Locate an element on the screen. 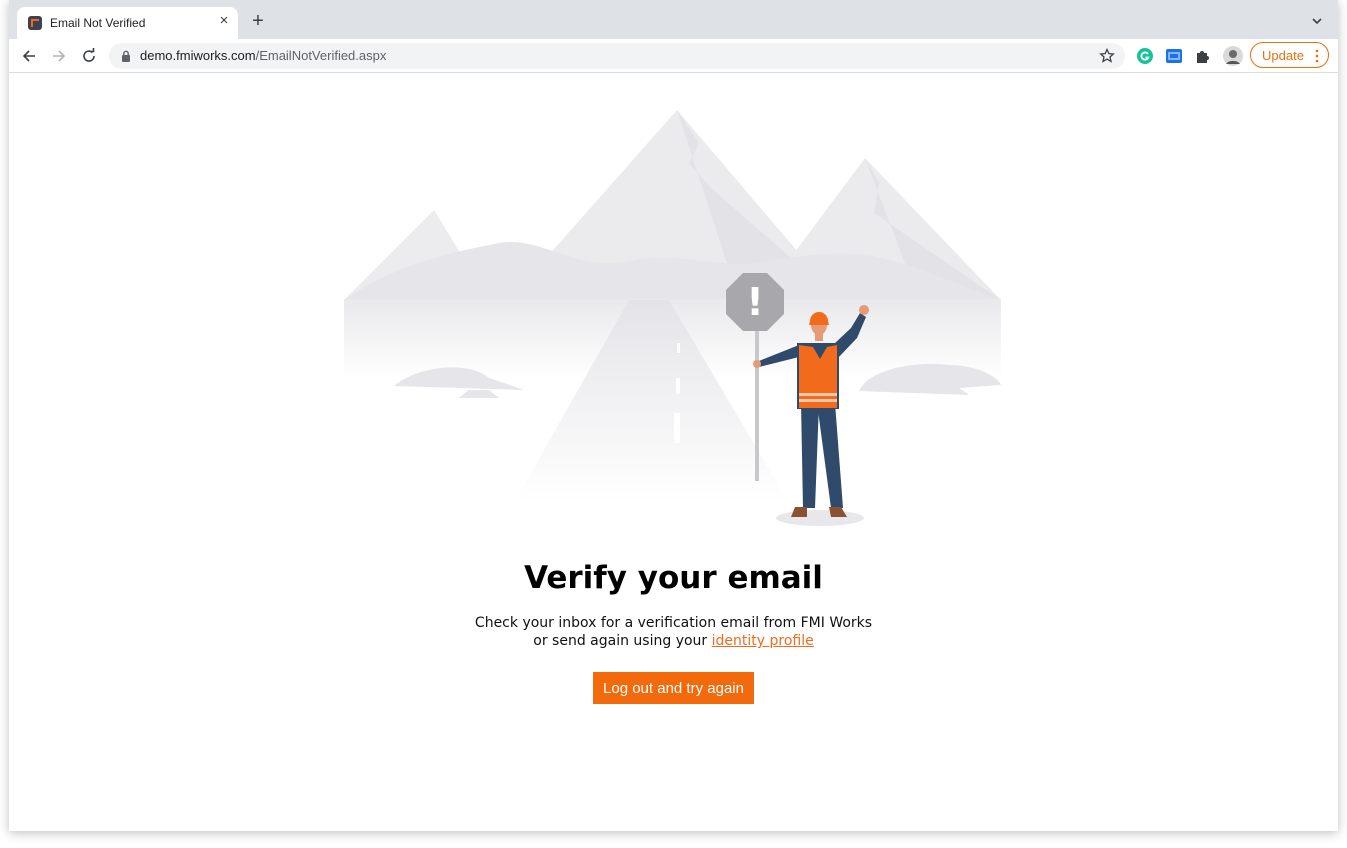  update-label: Update is located at coordinates (1283, 55).